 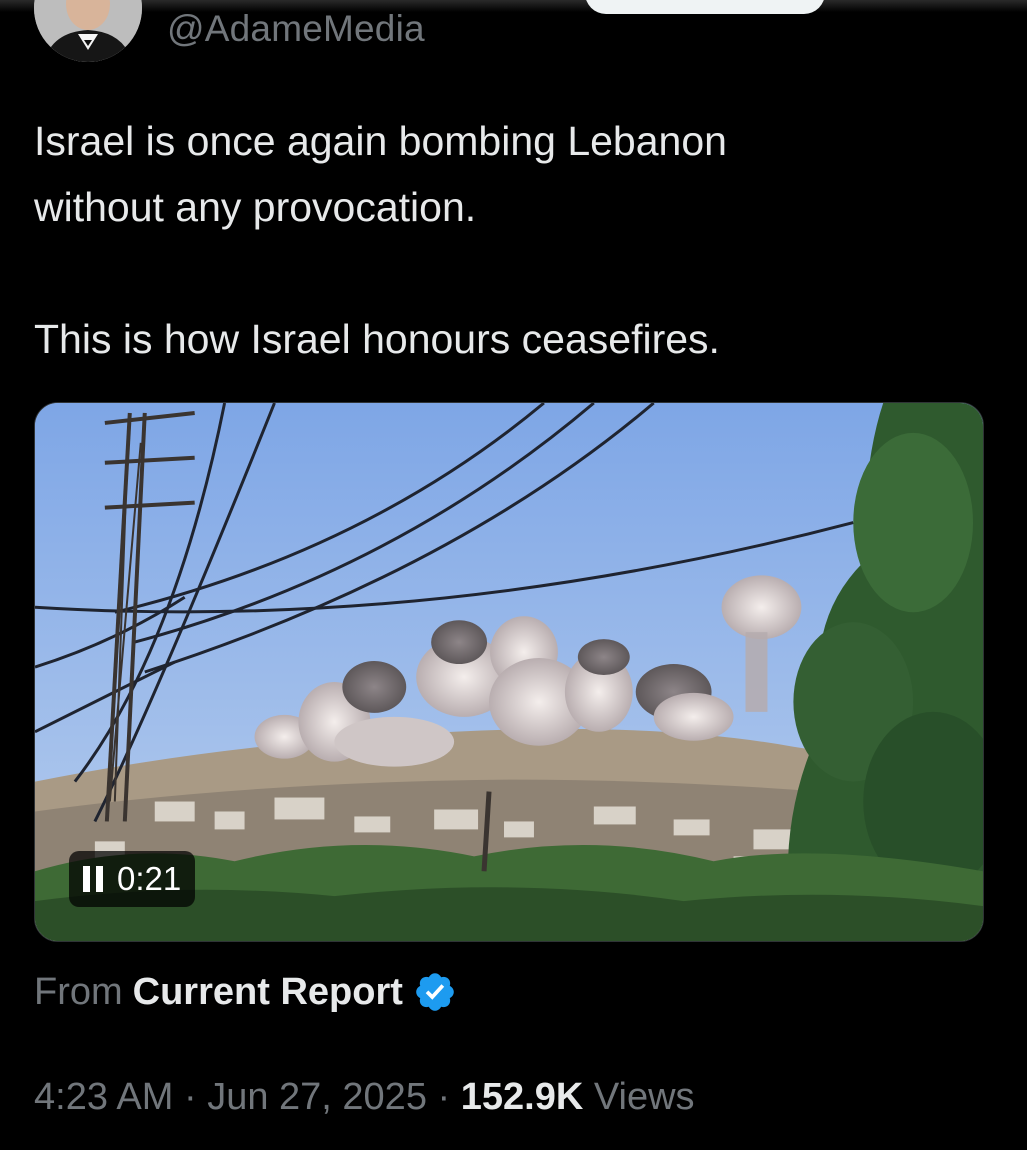 I want to click on tweet-meta: 4:23 AM · Jun 27, 2025 · 152.9K Views, so click(x=364, y=1097).